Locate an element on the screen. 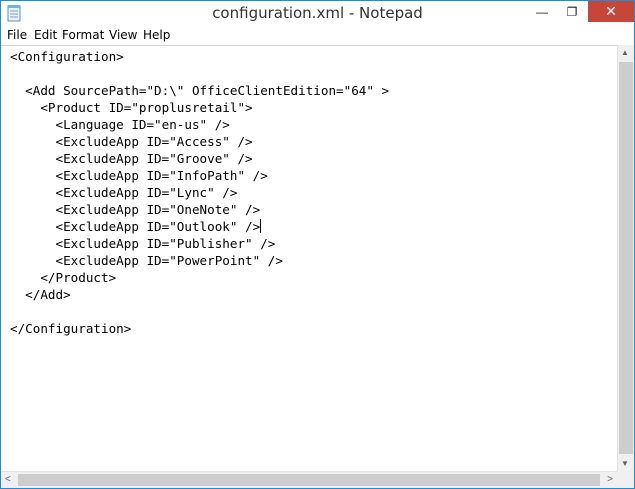 The height and width of the screenshot is (489, 635). menu-format: Format is located at coordinates (83, 35).